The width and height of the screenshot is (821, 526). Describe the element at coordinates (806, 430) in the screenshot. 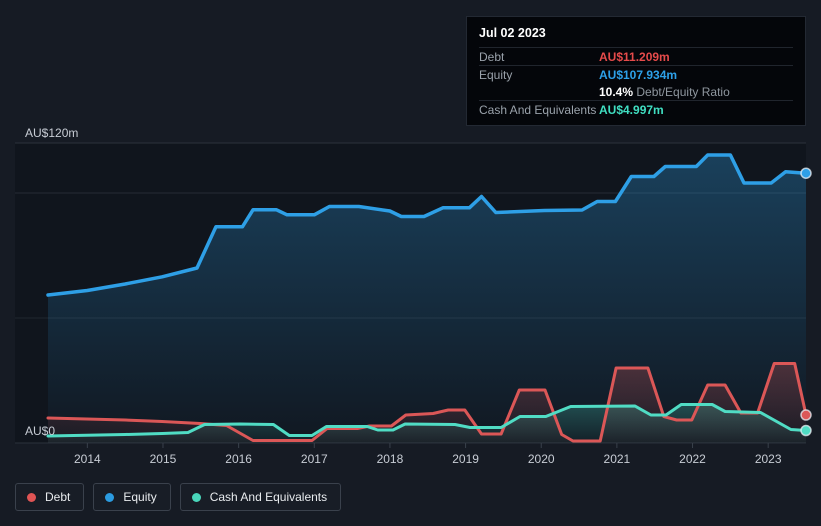

I see `cash-and-equivalents-end-marker` at that location.